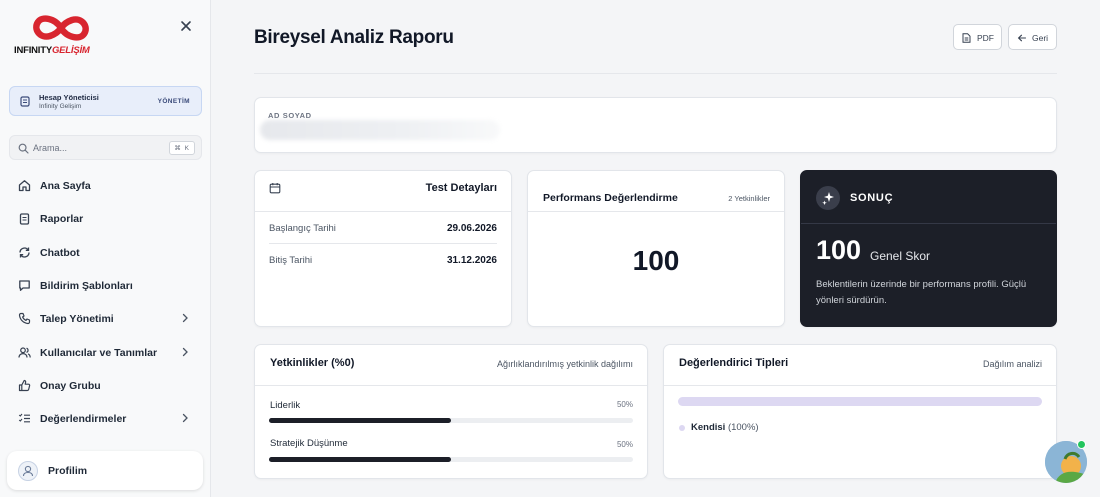  I want to click on sparkle-icon-badge, so click(828, 198).